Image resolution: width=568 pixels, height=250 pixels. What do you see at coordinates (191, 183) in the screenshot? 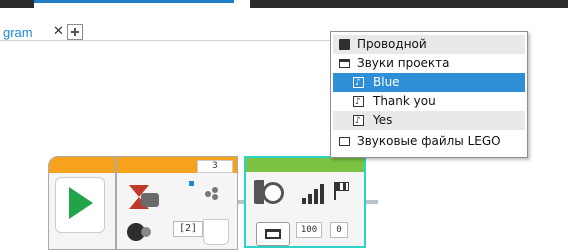
I see `port-indicator-icon` at bounding box center [191, 183].